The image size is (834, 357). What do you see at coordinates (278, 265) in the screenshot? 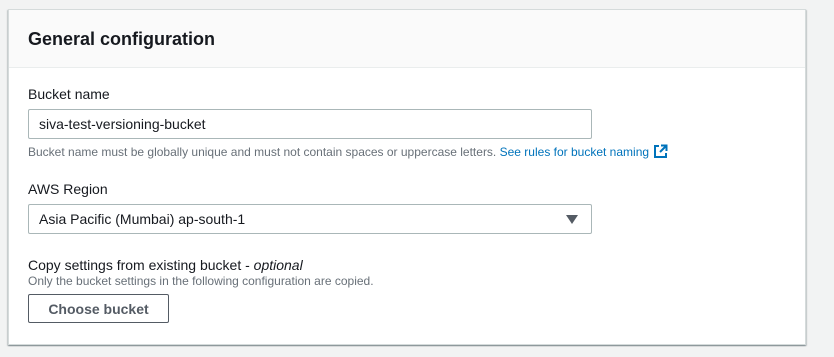
I see `optional-tag: optional` at bounding box center [278, 265].